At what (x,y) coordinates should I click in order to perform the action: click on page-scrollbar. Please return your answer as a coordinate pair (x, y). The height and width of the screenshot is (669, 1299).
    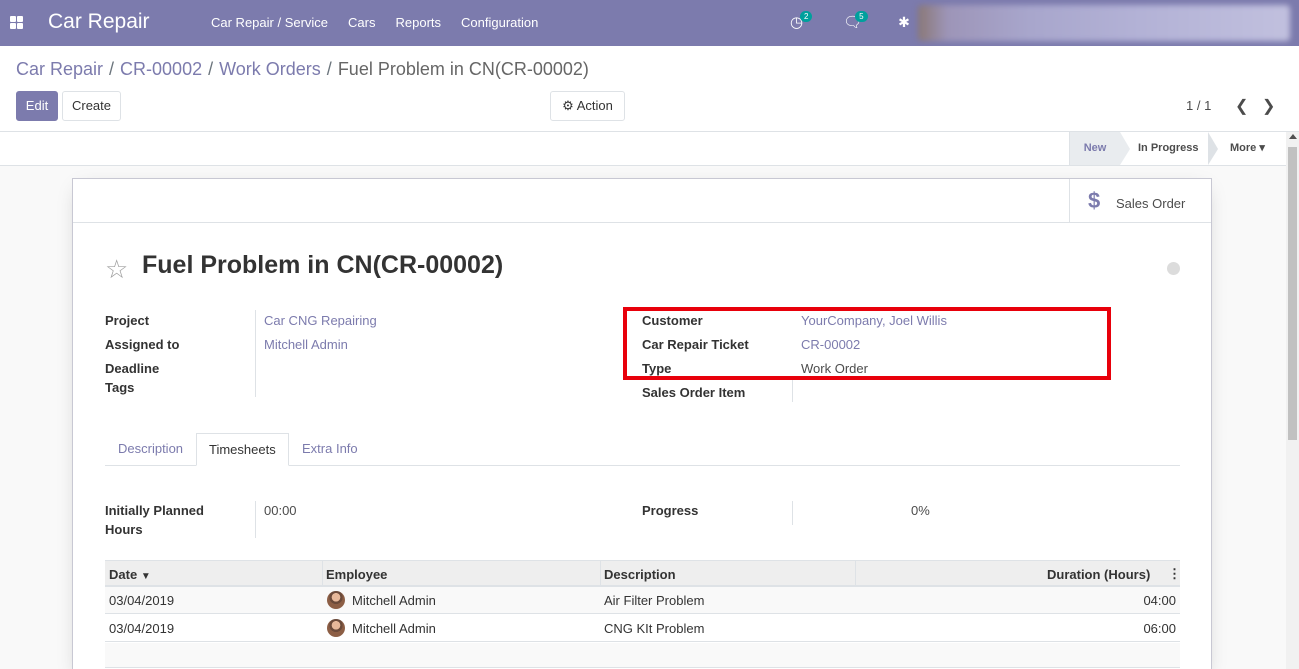
    Looking at the image, I should click on (1292, 400).